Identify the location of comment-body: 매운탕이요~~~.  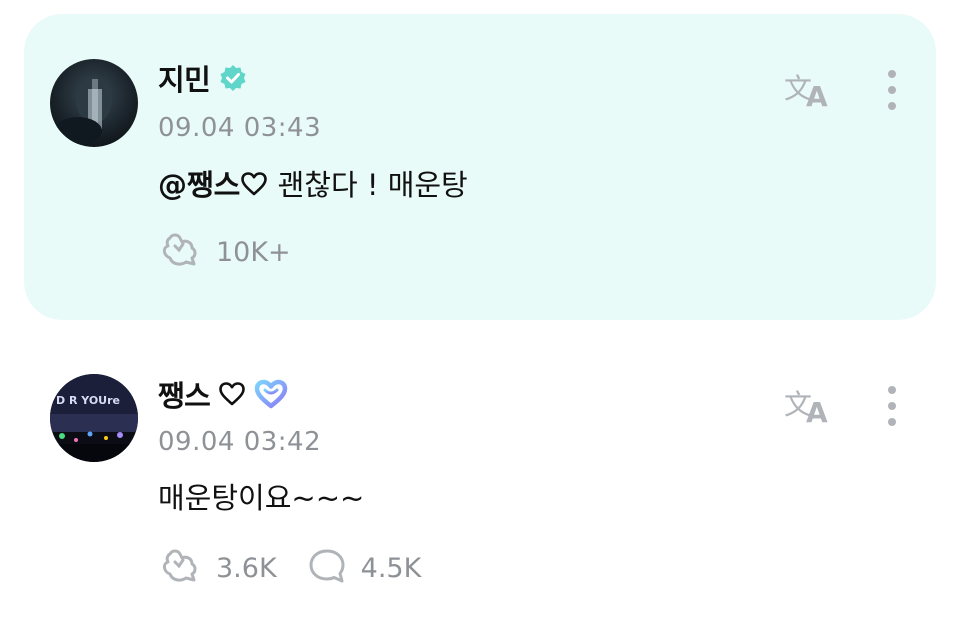
(261, 498).